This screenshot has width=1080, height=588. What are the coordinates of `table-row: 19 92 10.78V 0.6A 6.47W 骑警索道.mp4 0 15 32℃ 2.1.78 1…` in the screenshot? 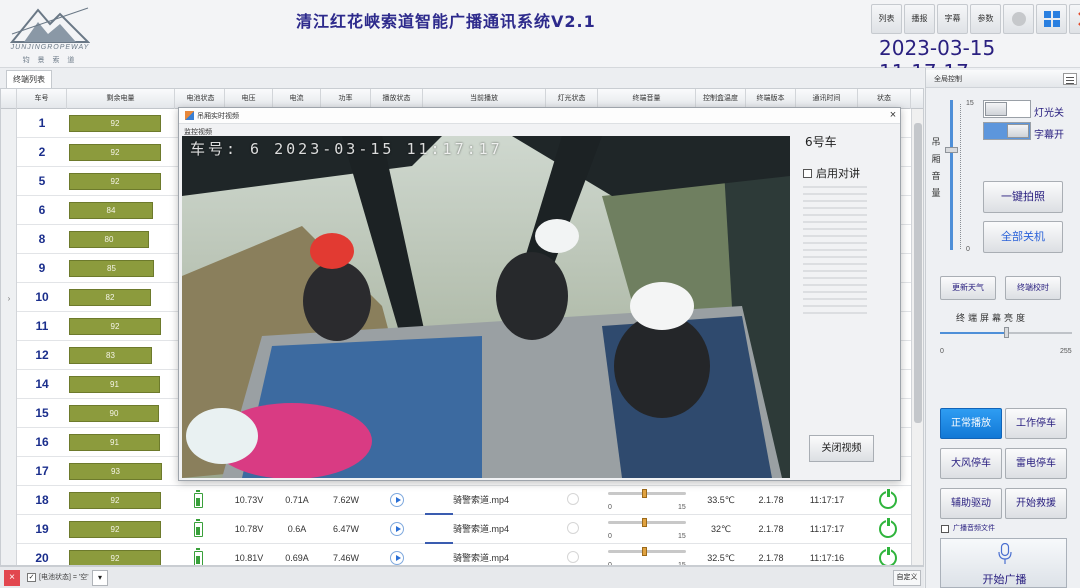 It's located at (456, 529).